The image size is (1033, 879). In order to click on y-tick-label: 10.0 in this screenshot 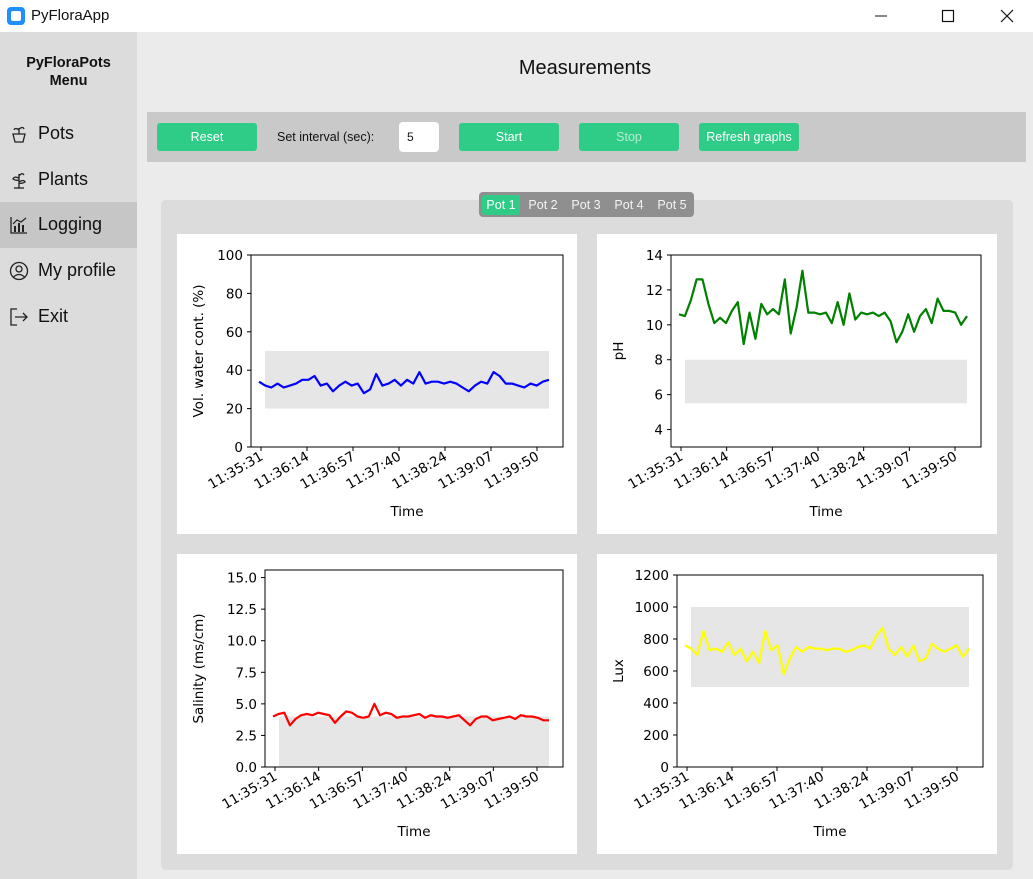, I will do `click(242, 642)`.